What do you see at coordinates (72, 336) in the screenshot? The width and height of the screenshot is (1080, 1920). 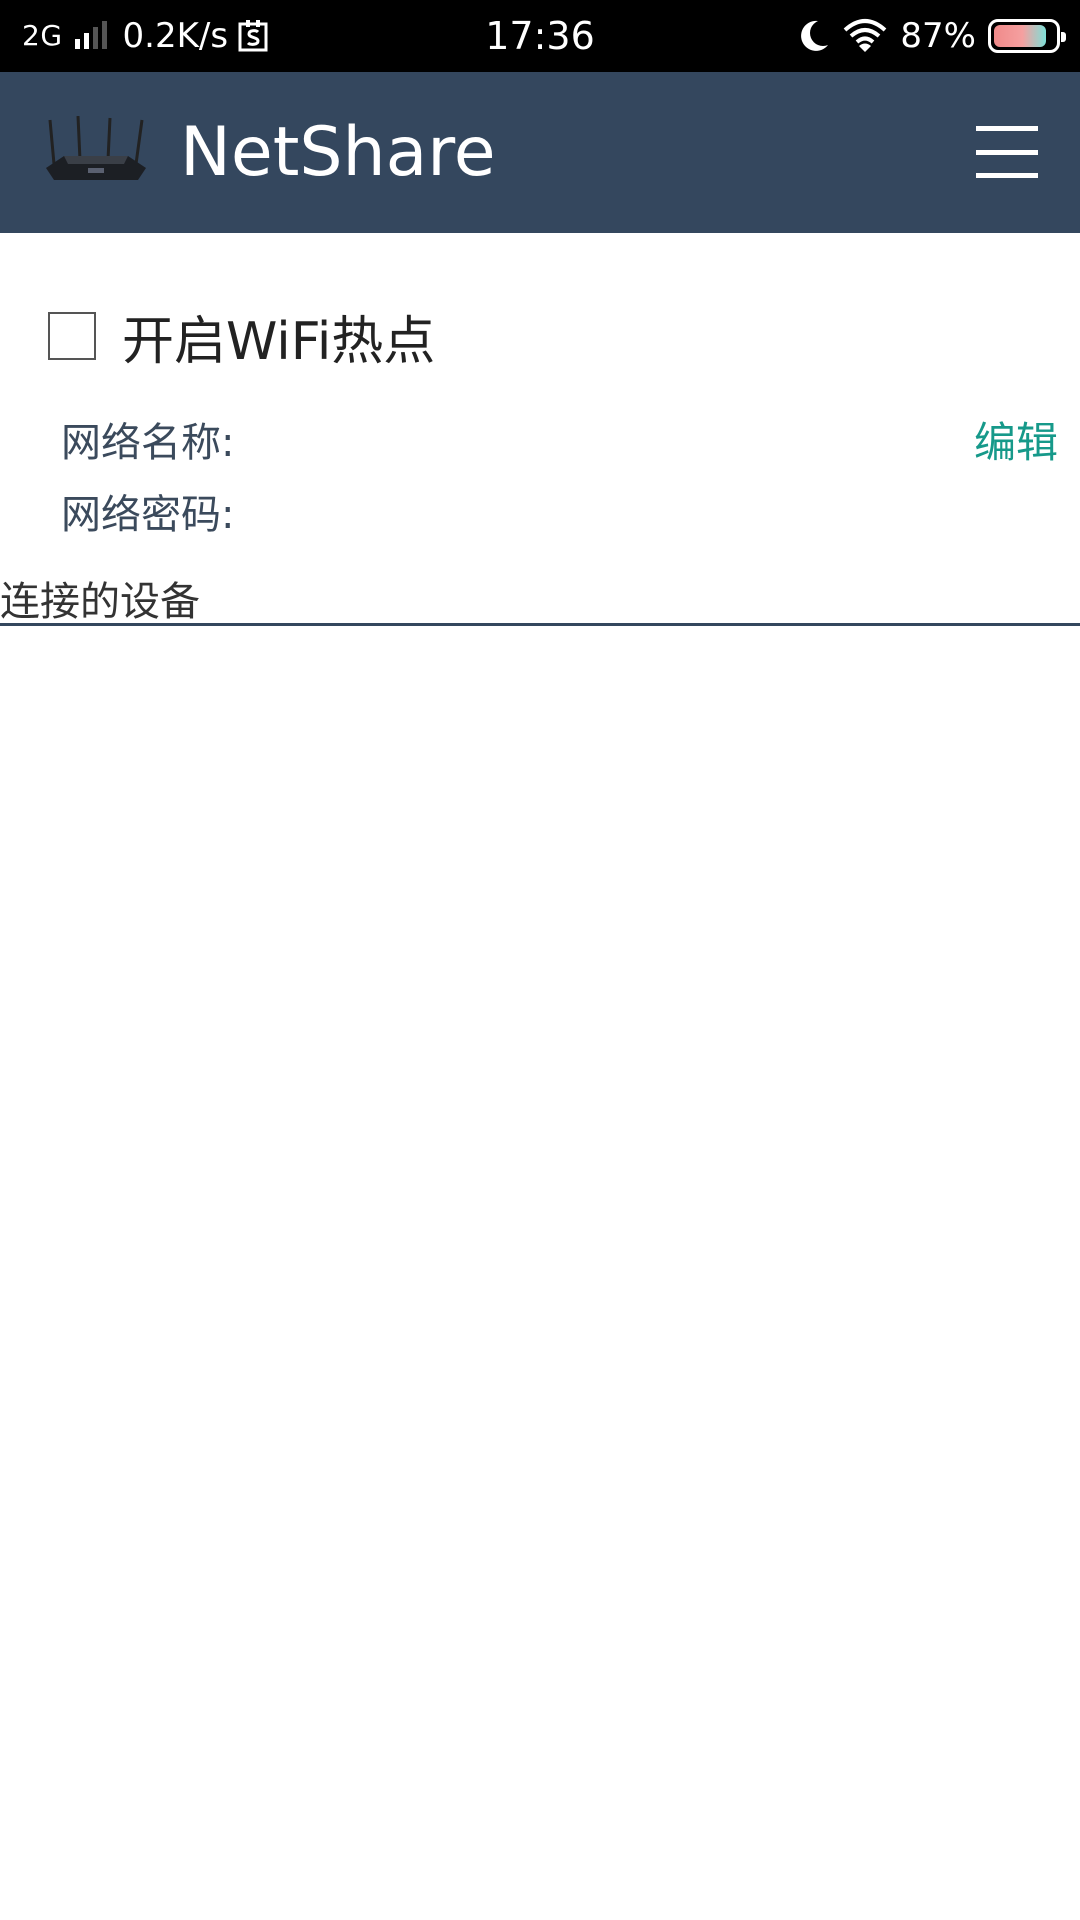 I see `hotspot-checkbox` at bounding box center [72, 336].